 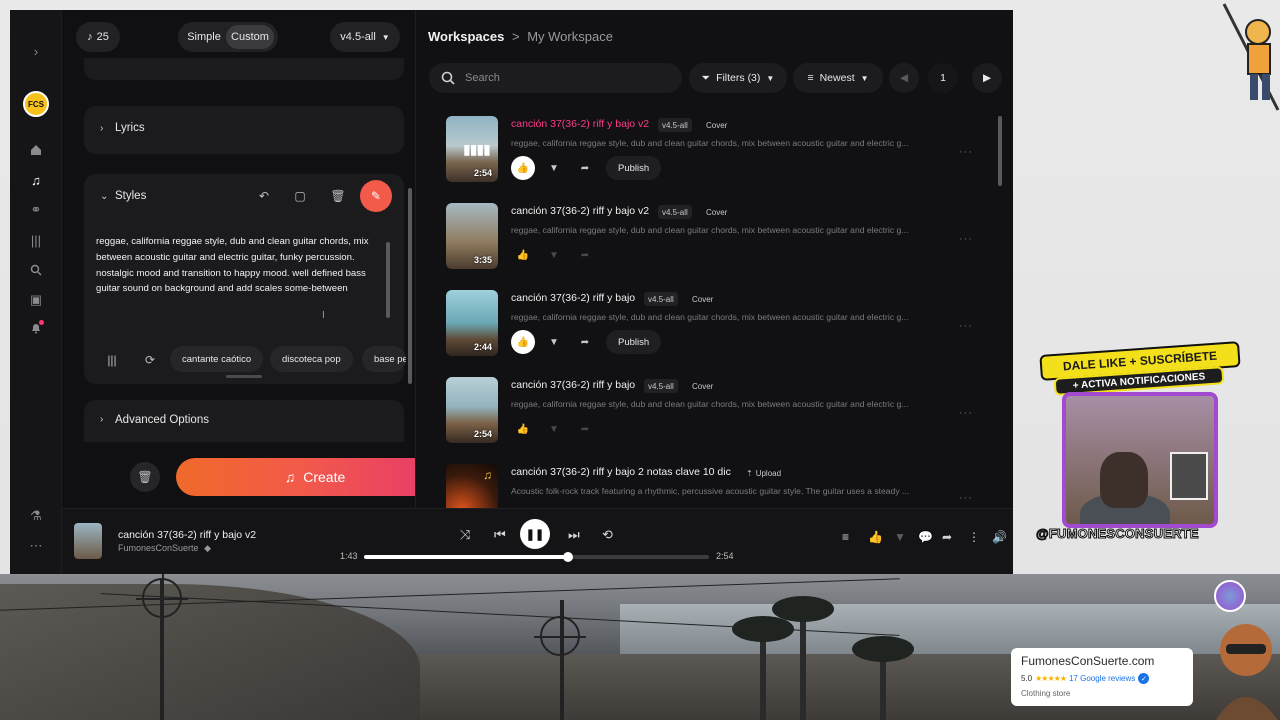 What do you see at coordinates (472, 486) in the screenshot?
I see `song-thumbnail: ♫` at bounding box center [472, 486].